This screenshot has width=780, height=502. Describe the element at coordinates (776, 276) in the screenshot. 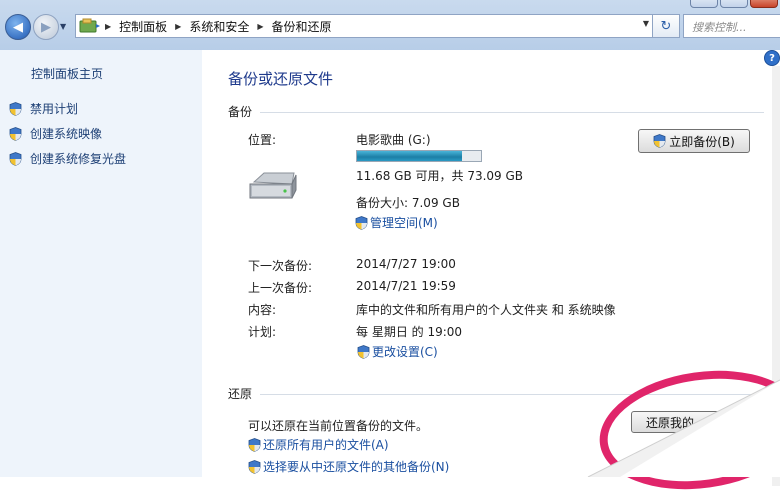

I see `scrollbar` at that location.